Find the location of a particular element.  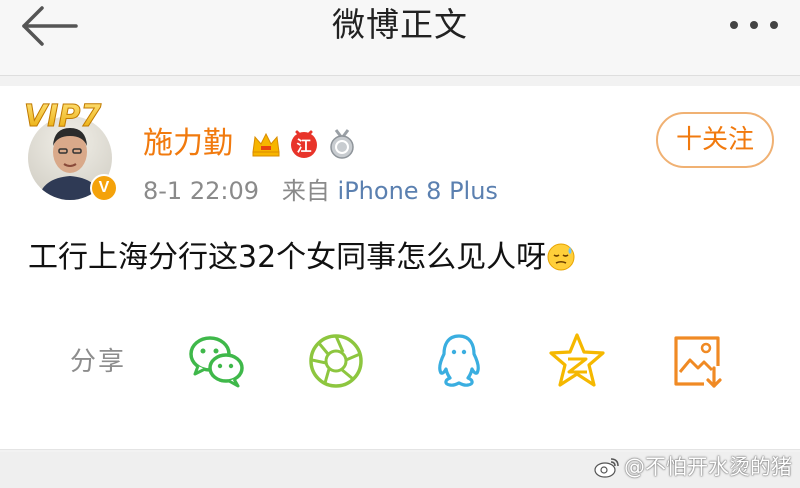

weibo-logo-icon is located at coordinates (606, 468).